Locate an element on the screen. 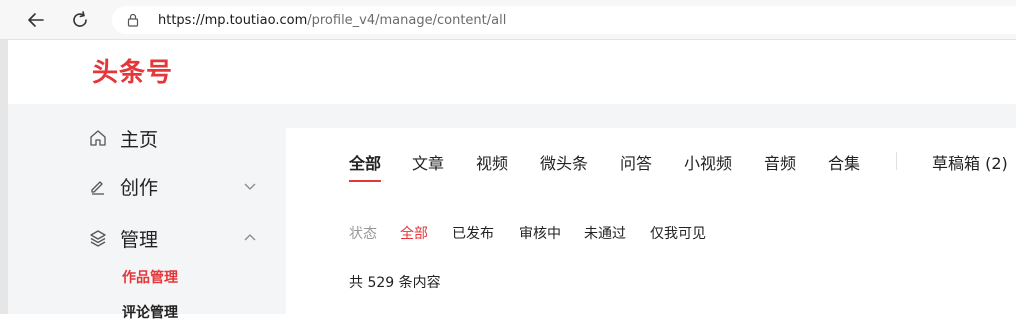 Image resolution: width=1016 pixels, height=322 pixels. filter-reviewing: 审核中 is located at coordinates (540, 233).